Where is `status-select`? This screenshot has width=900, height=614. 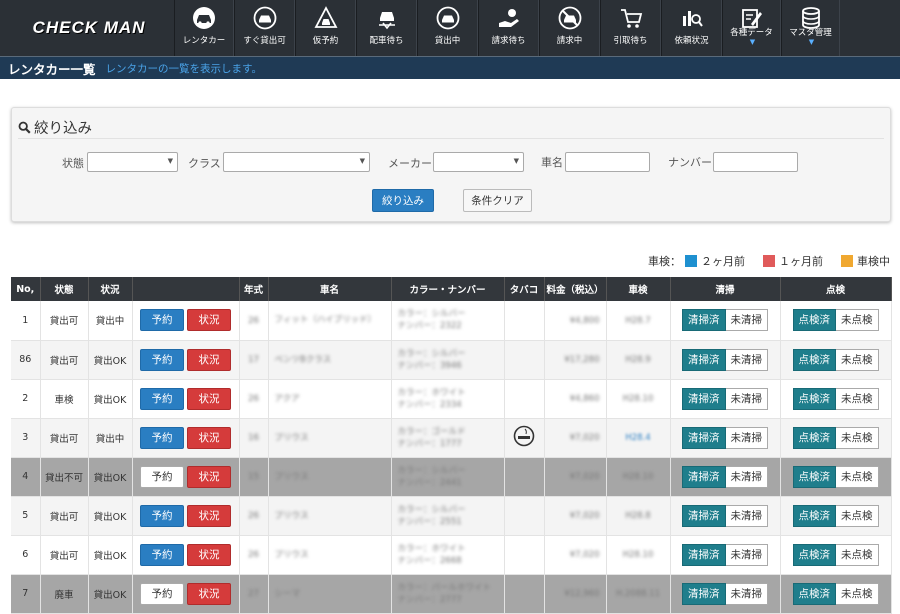 status-select is located at coordinates (132, 162).